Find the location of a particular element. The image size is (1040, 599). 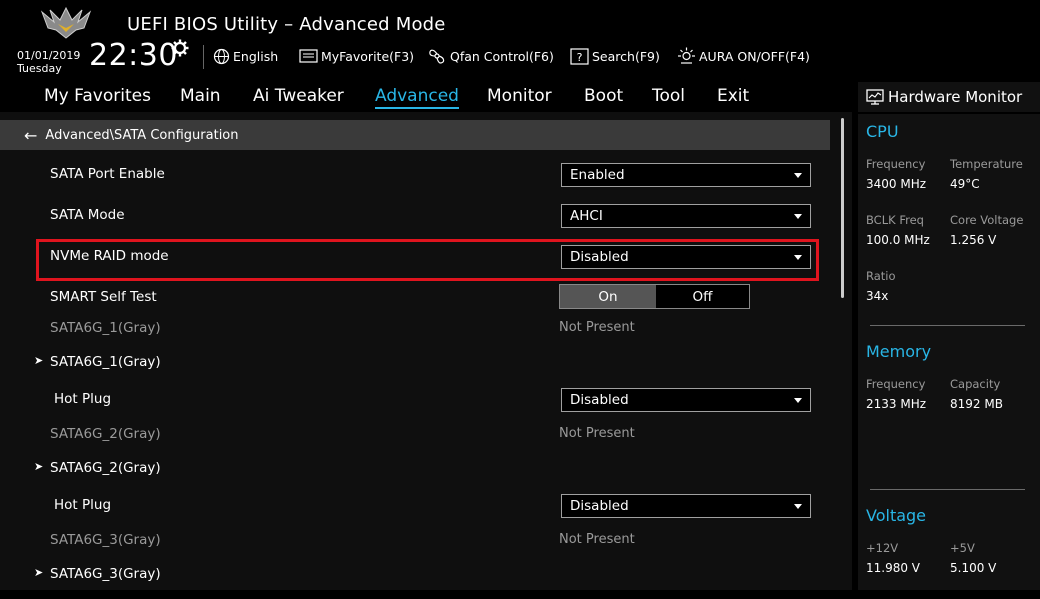

hw-title-text: Hardware Monitor is located at coordinates (955, 97).